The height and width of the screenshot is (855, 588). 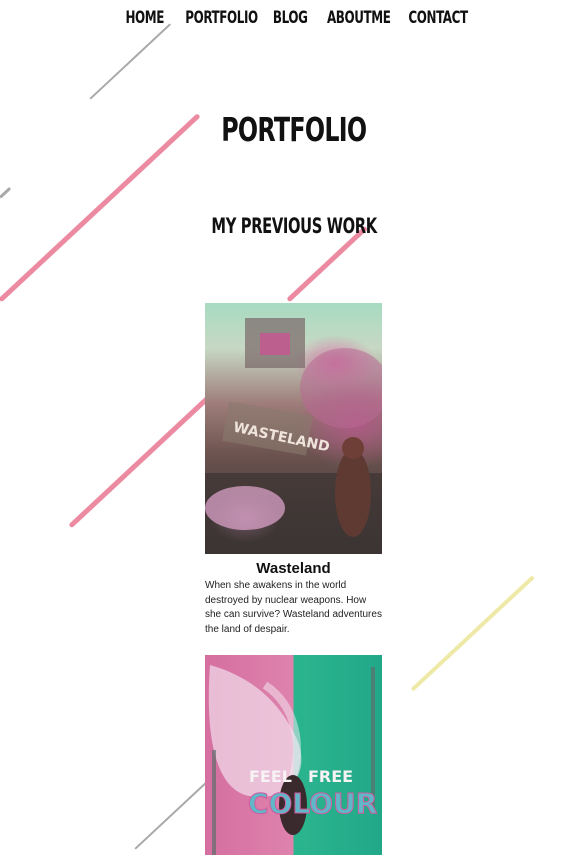 I want to click on page-title-text: PORTFOLIO, so click(x=294, y=129).